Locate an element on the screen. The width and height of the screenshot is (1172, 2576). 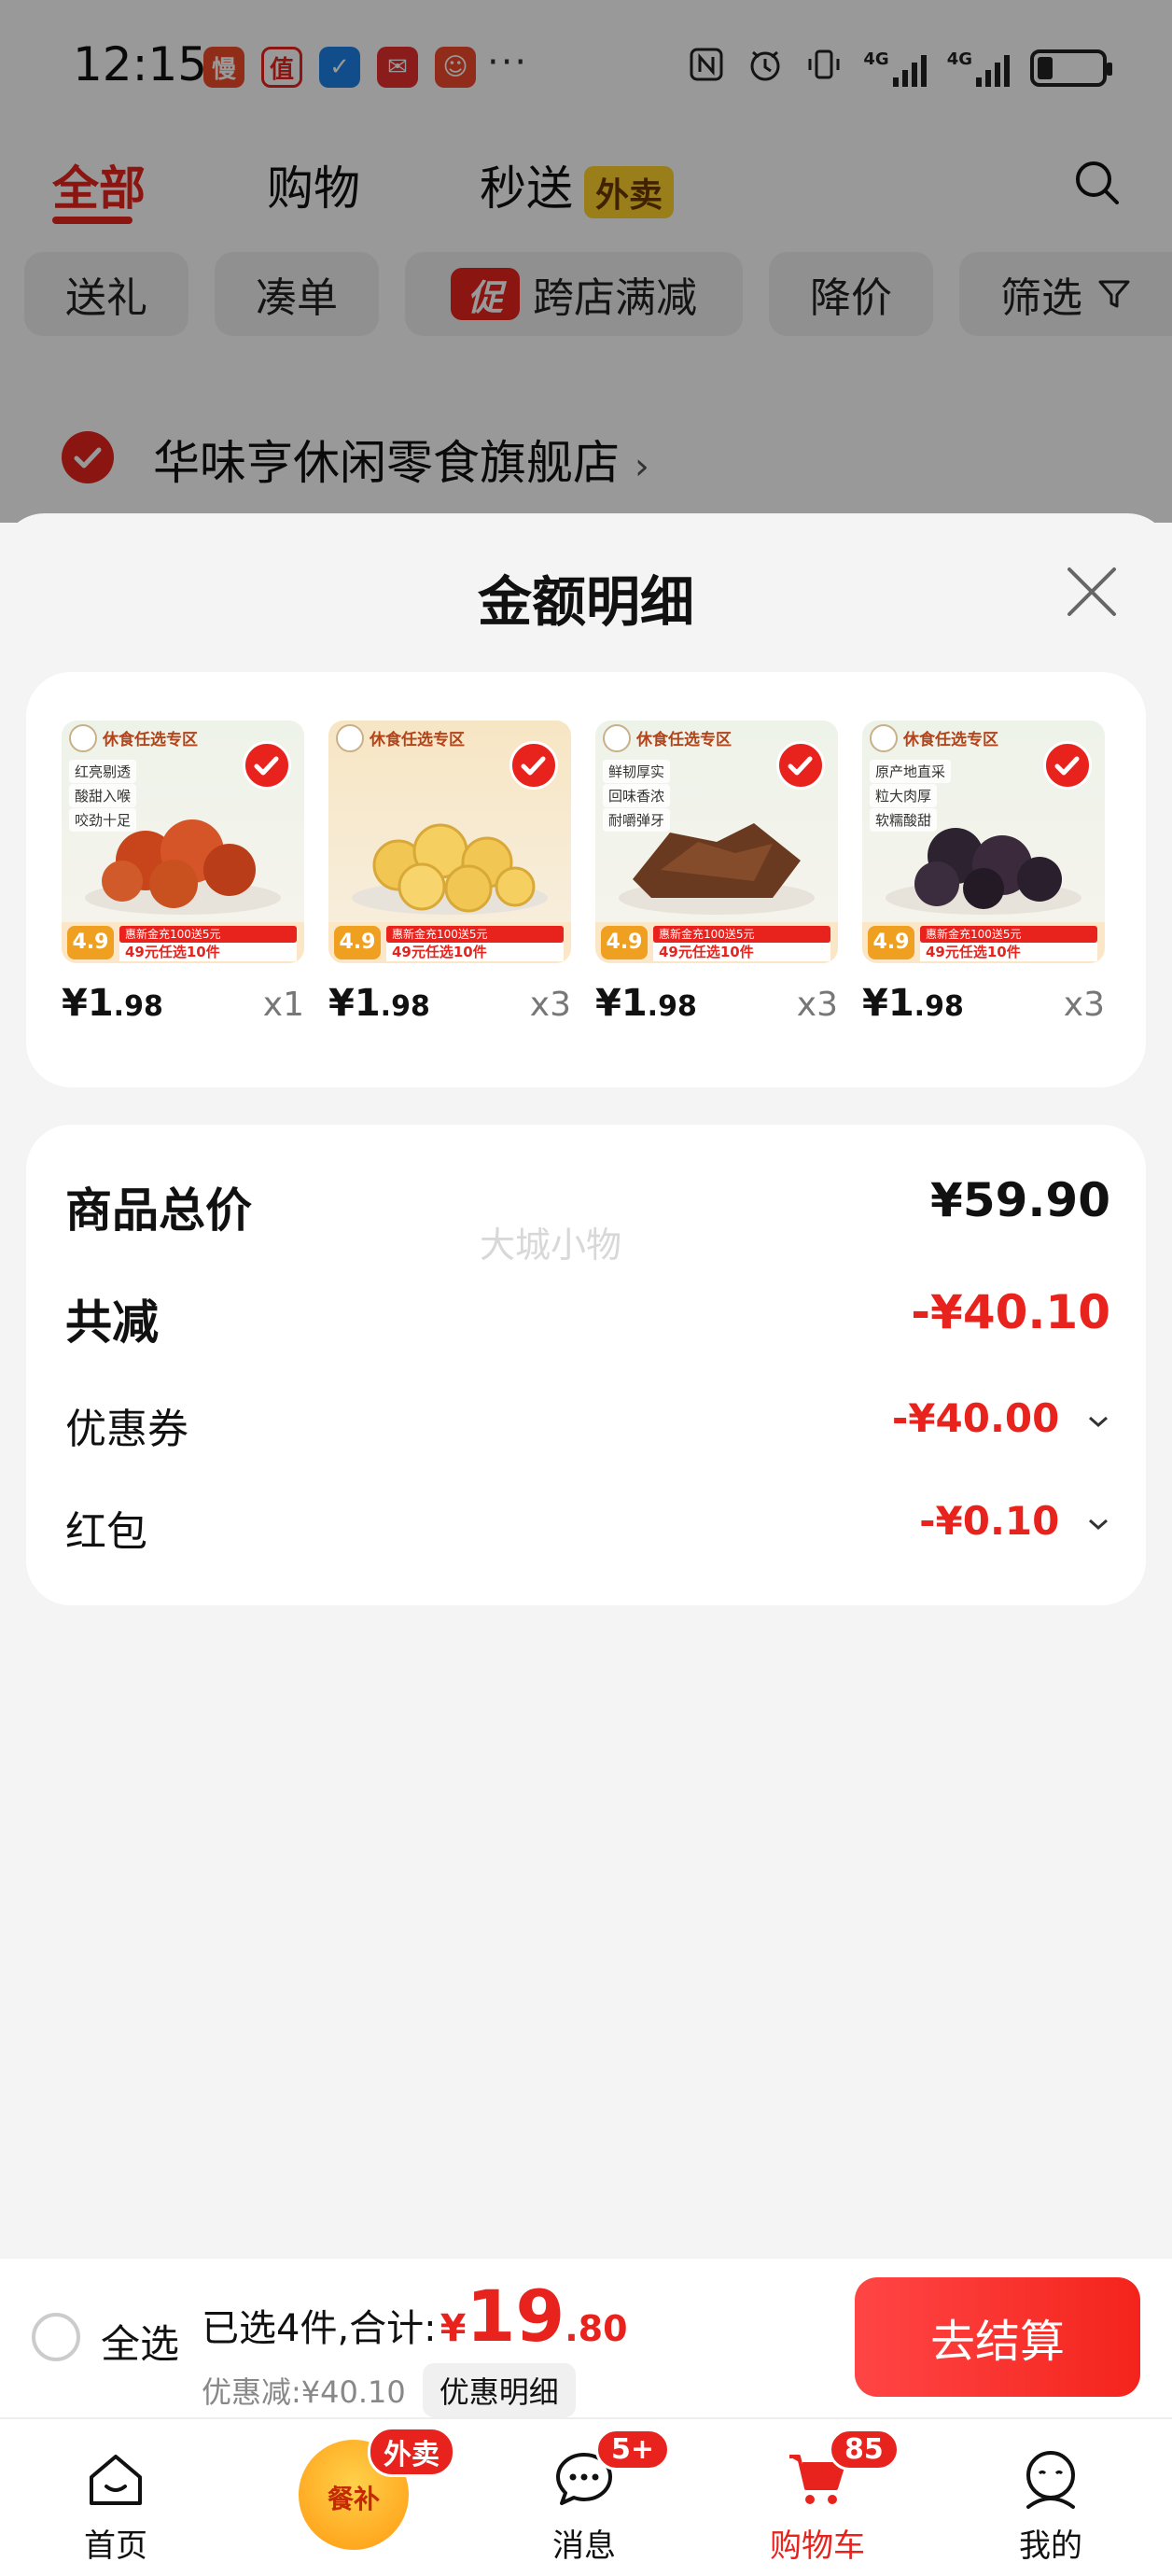
red-packet-row: -¥0.10 is located at coordinates (1015, 1521).